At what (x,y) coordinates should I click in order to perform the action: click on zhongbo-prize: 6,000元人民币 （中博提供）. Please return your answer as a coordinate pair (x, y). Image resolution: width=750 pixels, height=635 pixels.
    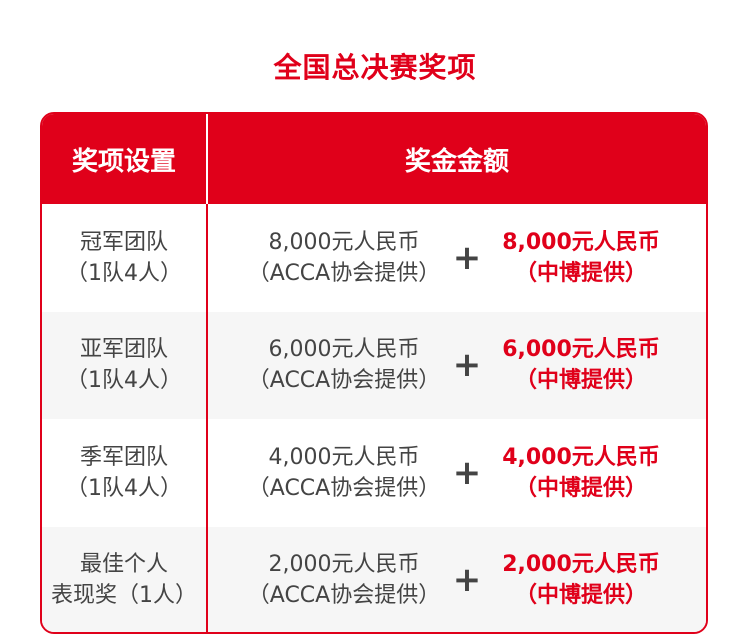
    Looking at the image, I should click on (581, 365).